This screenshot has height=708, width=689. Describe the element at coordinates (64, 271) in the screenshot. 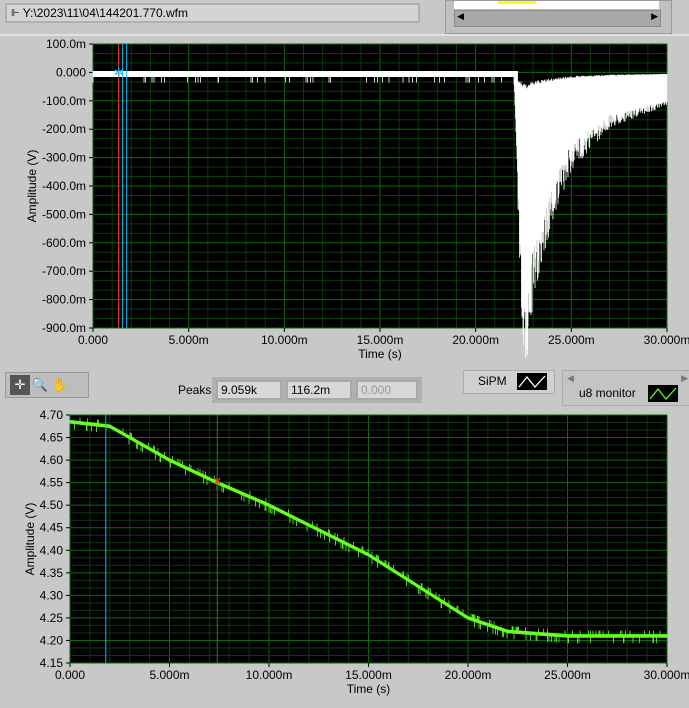

I see `y-tick-label: -700.0m` at that location.